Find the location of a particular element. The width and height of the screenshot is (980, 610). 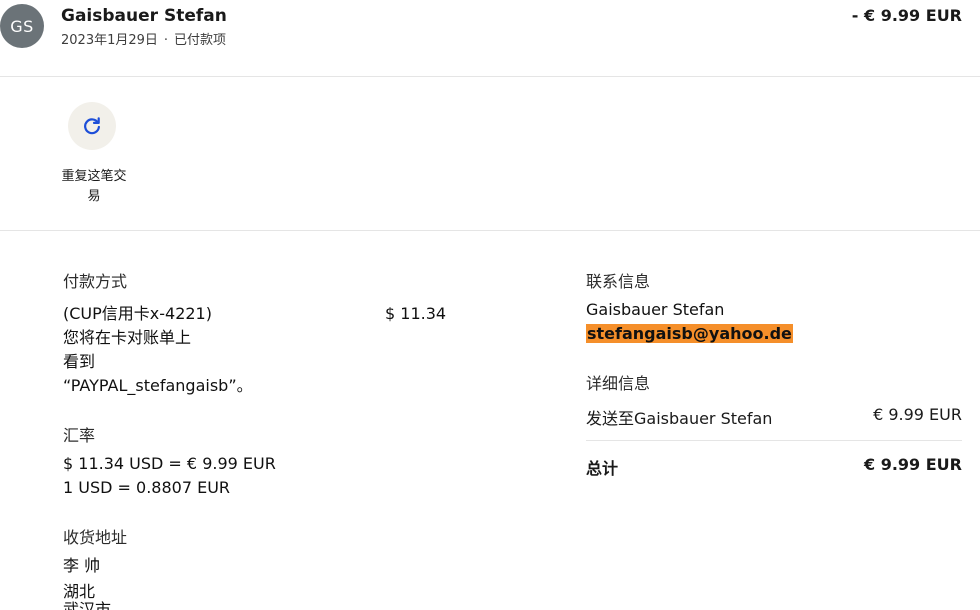

transaction-status: 已付款项 is located at coordinates (200, 40).